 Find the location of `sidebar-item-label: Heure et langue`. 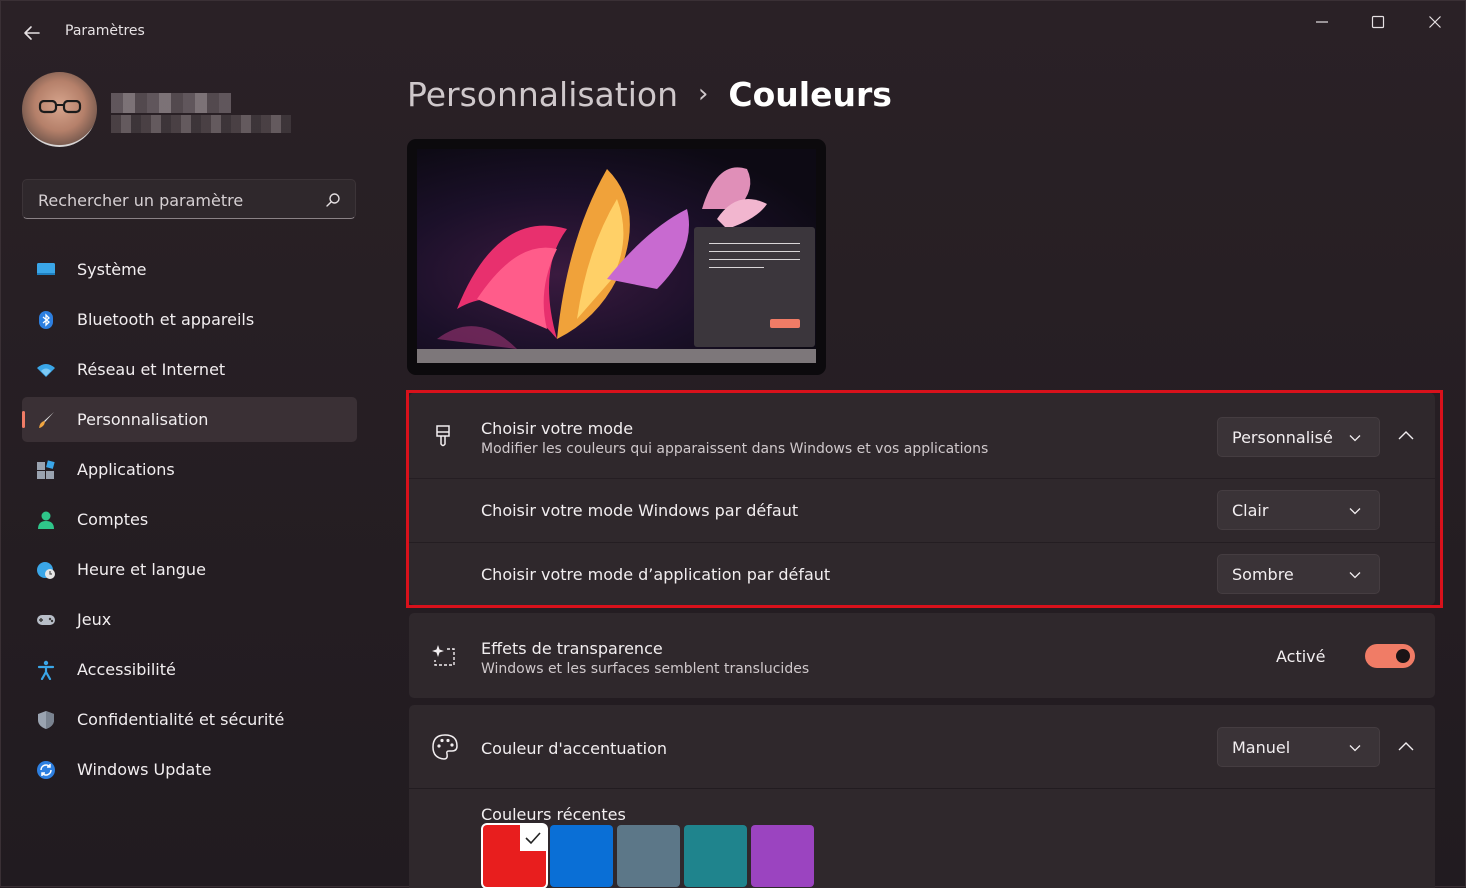

sidebar-item-label: Heure et langue is located at coordinates (141, 569).